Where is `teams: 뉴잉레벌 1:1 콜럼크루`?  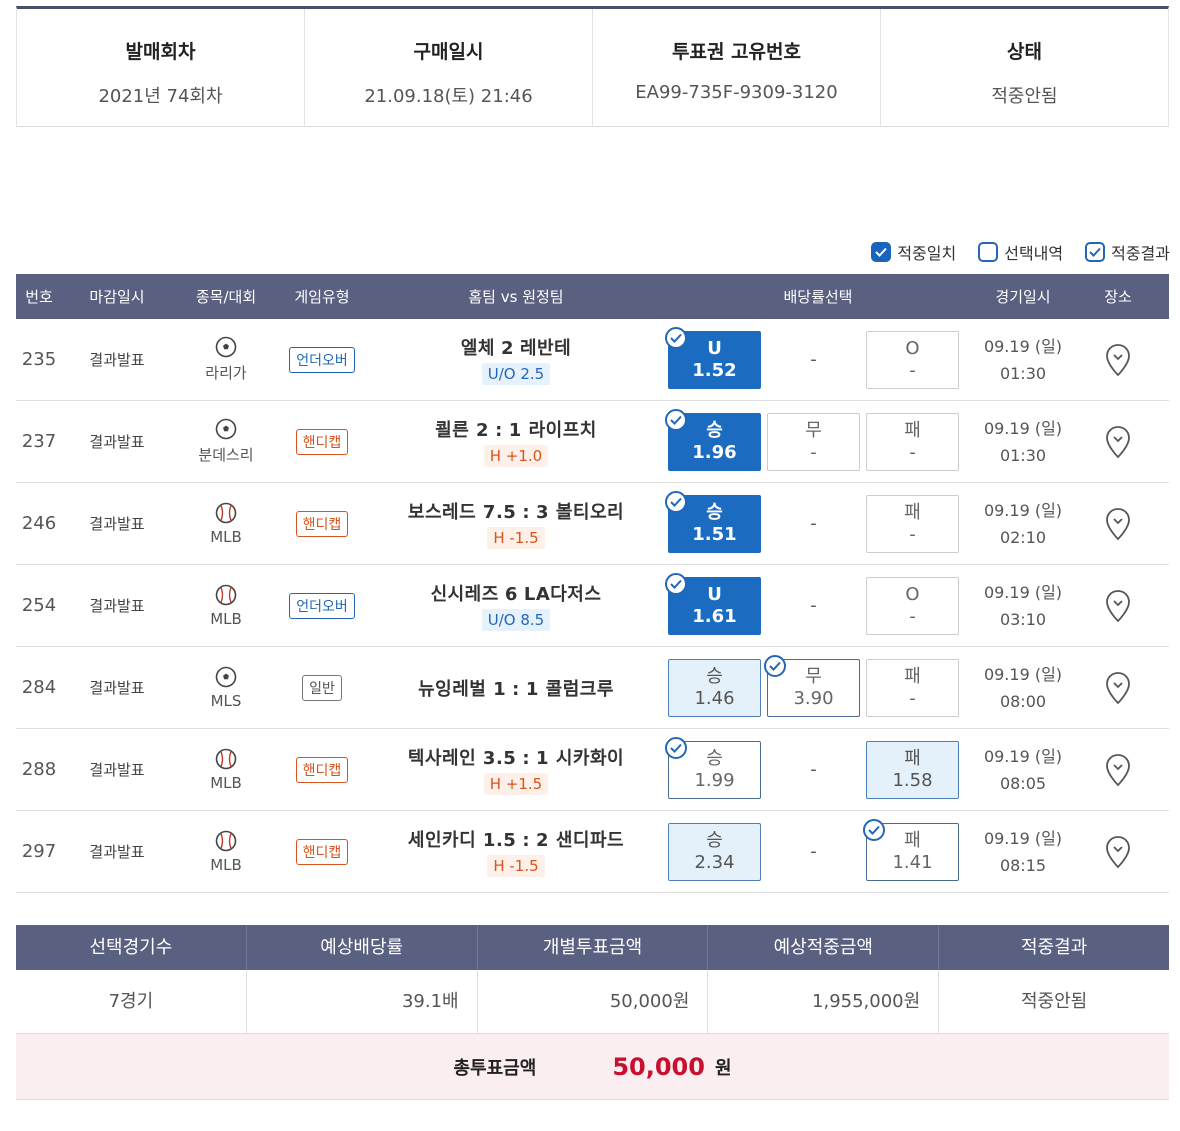 teams: 뉴잉레벌 1:1 콜럼크루 is located at coordinates (516, 688).